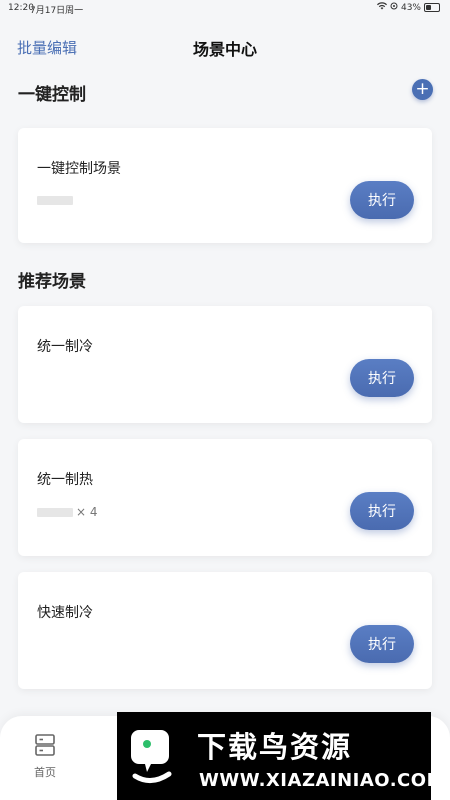 The width and height of the screenshot is (450, 800). What do you see at coordinates (225, 9) in the screenshot?
I see `status-bar: 12:20 7月17日周一 43%` at bounding box center [225, 9].